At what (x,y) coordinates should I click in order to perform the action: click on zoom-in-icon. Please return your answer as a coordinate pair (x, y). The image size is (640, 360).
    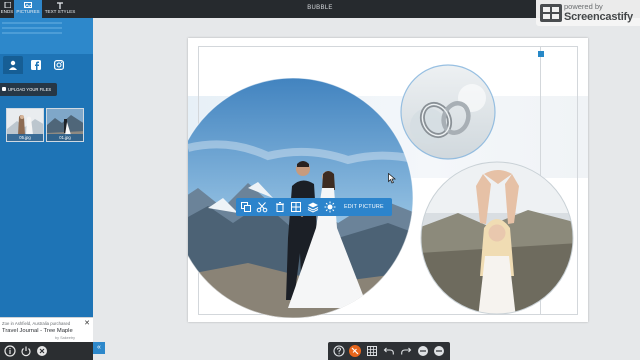
    Looking at the image, I should click on (439, 351).